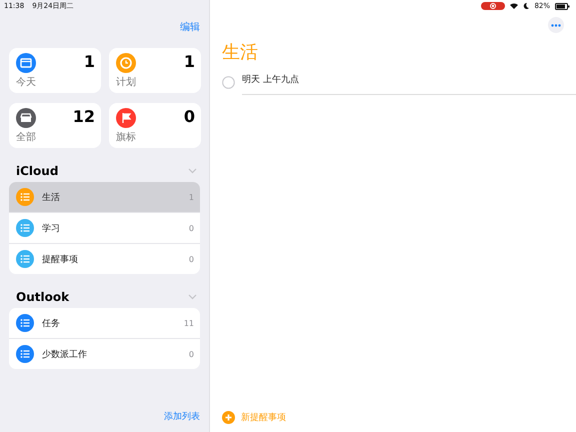 This screenshot has width=576, height=432. I want to click on list-name: 少数派工作, so click(65, 354).